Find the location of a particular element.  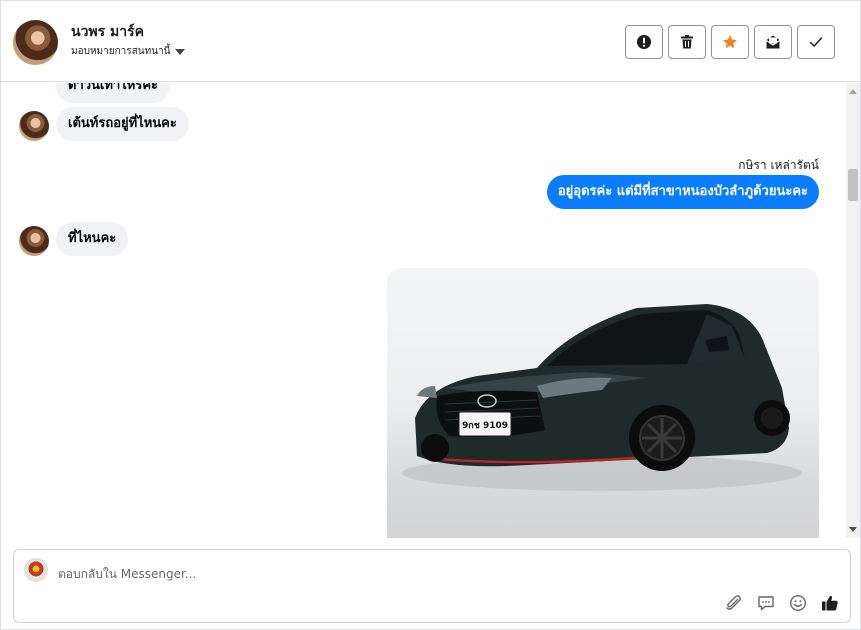

contact-avatar is located at coordinates (35, 42).